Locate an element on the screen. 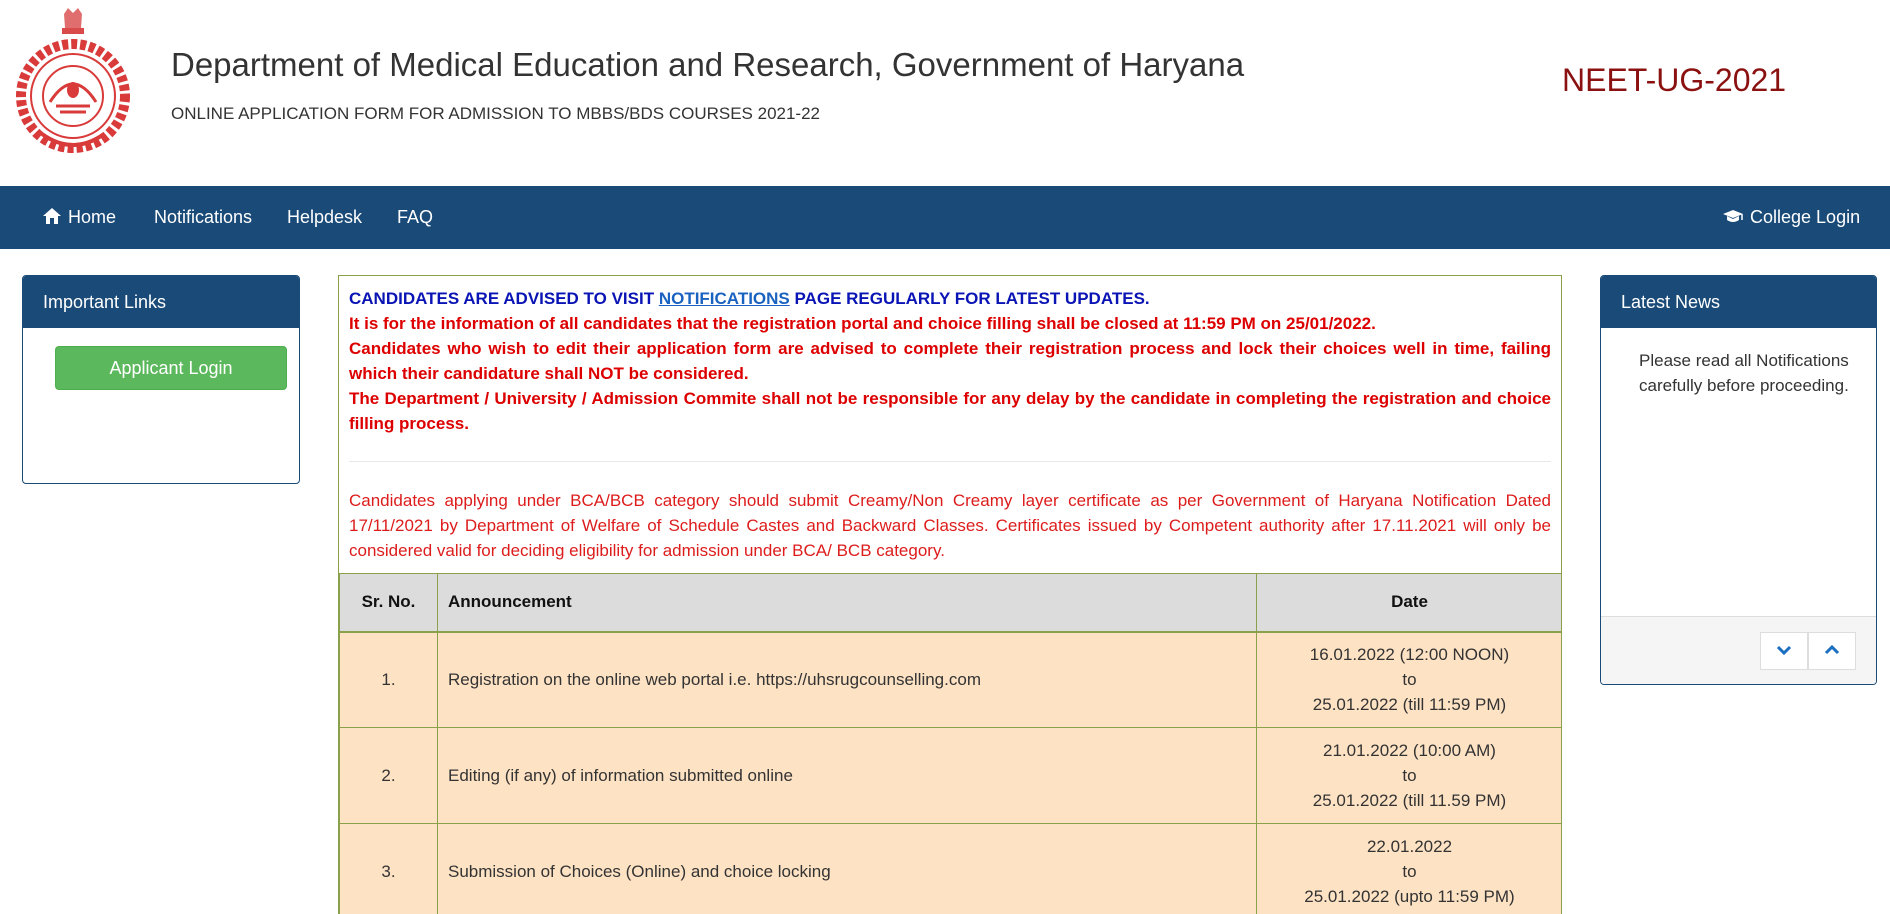 The height and width of the screenshot is (914, 1890). date-to: 25.01.2022 (till 11.59 PM) is located at coordinates (1409, 800).